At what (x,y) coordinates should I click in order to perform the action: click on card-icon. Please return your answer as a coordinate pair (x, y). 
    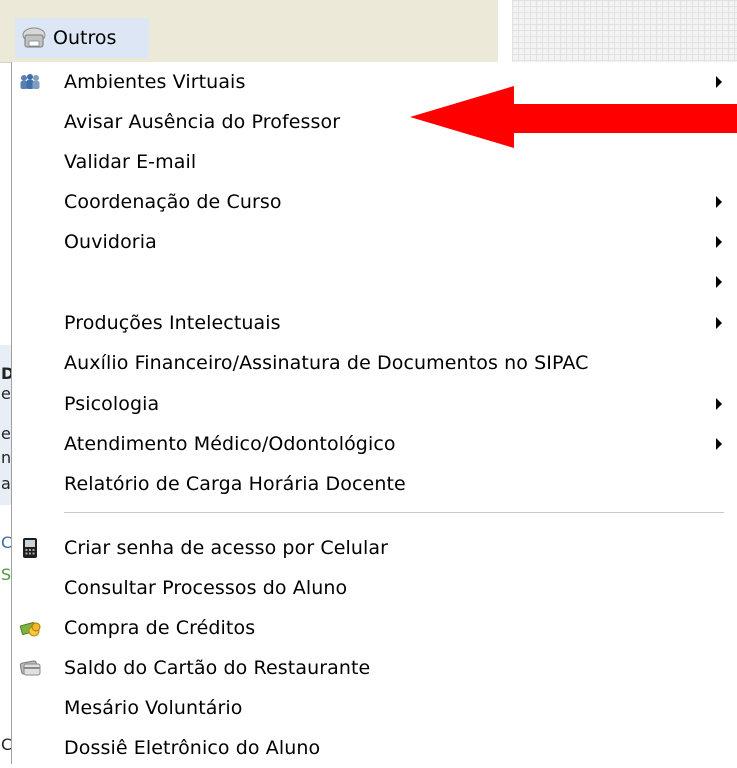
    Looking at the image, I should click on (30, 668).